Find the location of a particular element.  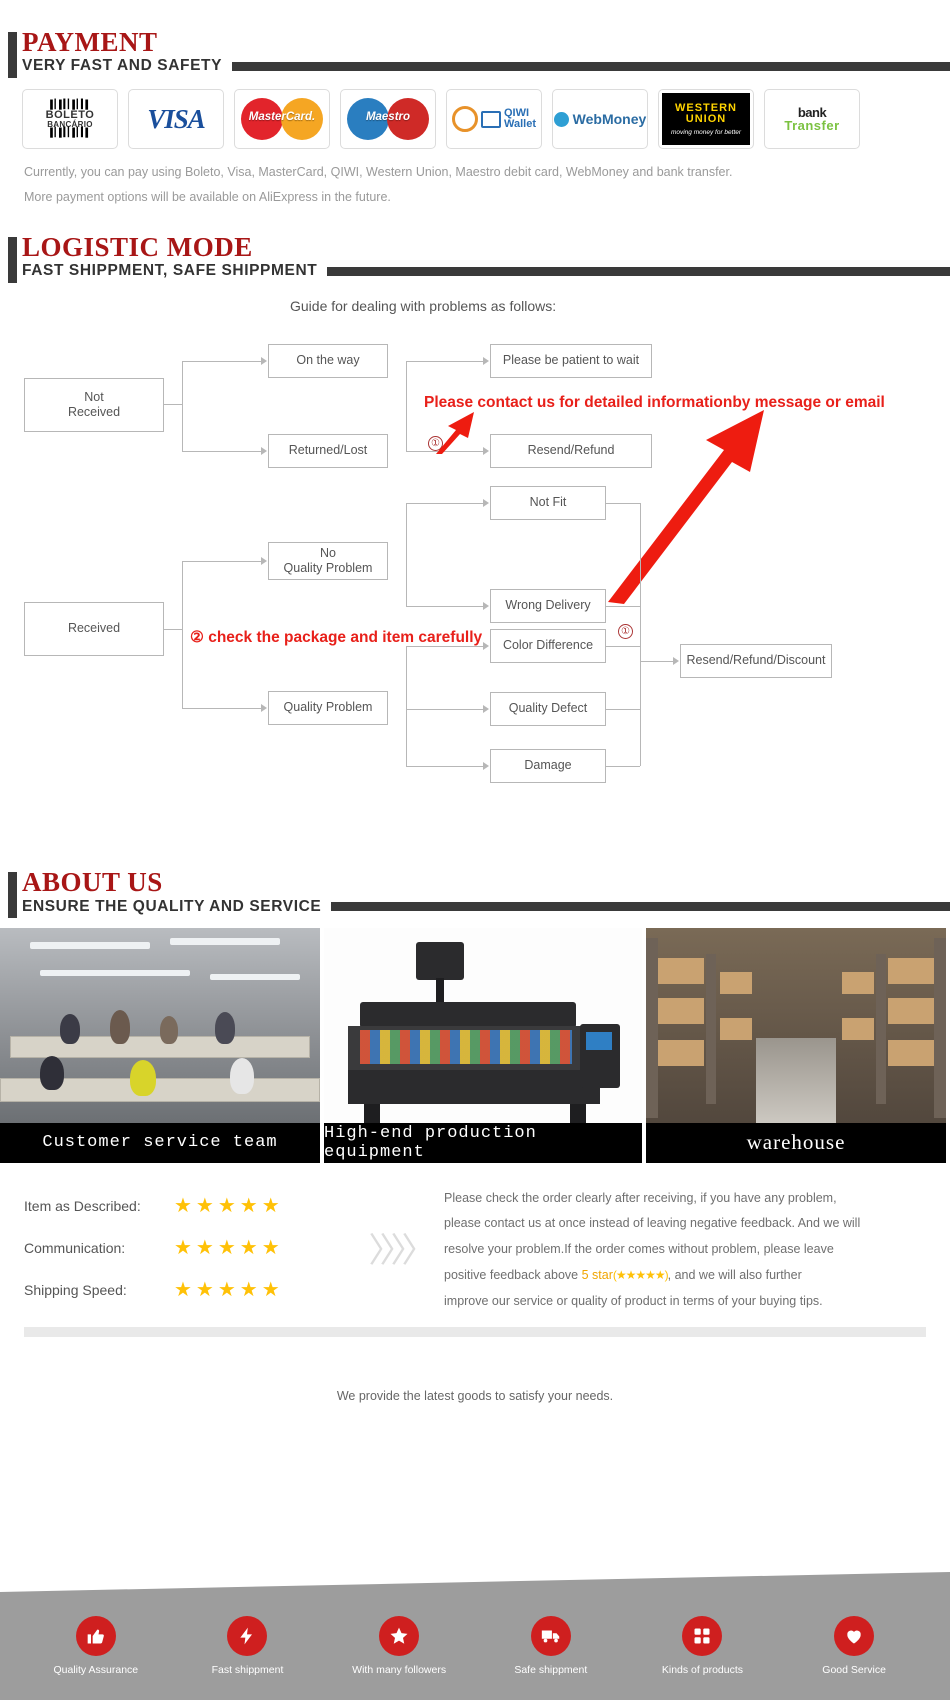

heart-icon is located at coordinates (854, 1636).